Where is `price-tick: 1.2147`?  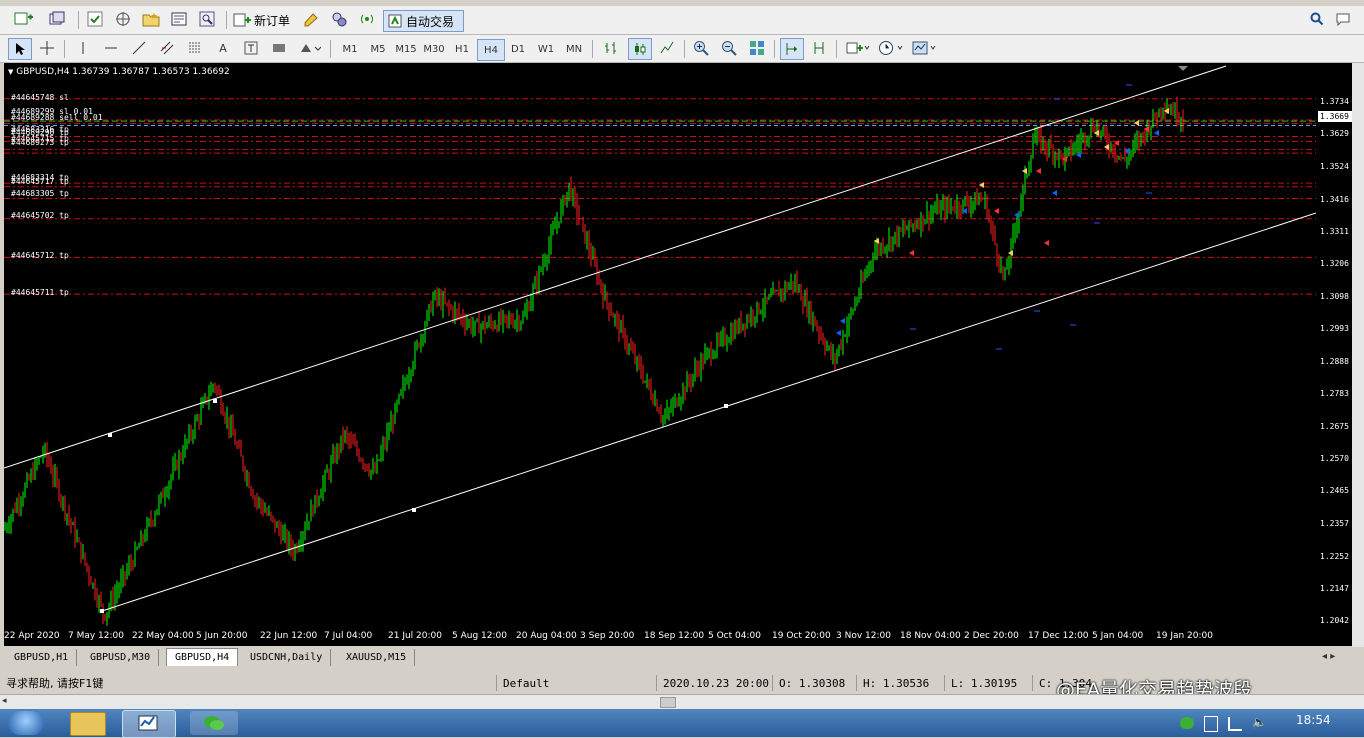 price-tick: 1.2147 is located at coordinates (1334, 588).